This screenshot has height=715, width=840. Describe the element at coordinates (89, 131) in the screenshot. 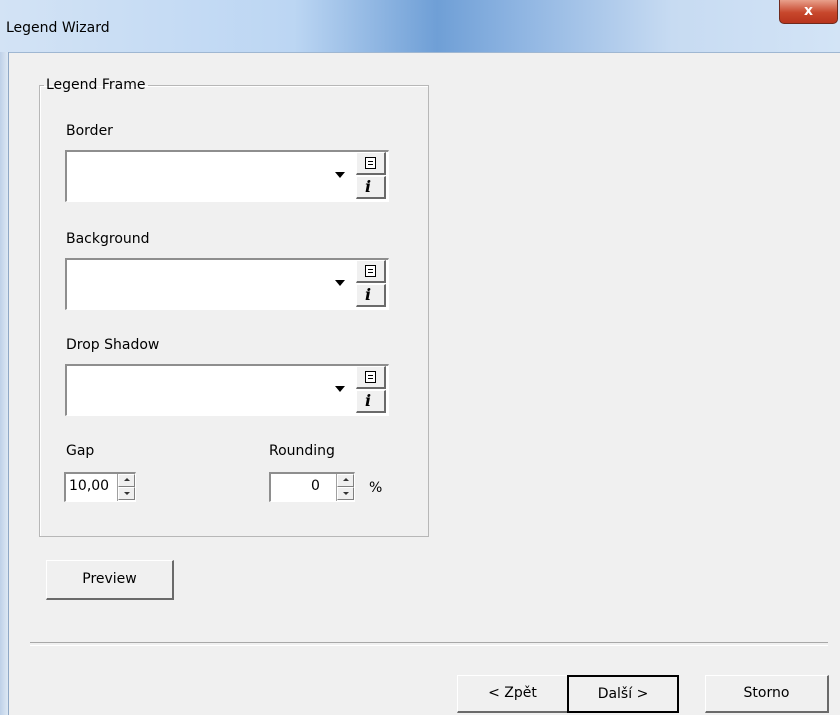

I see `border-label: Border` at that location.